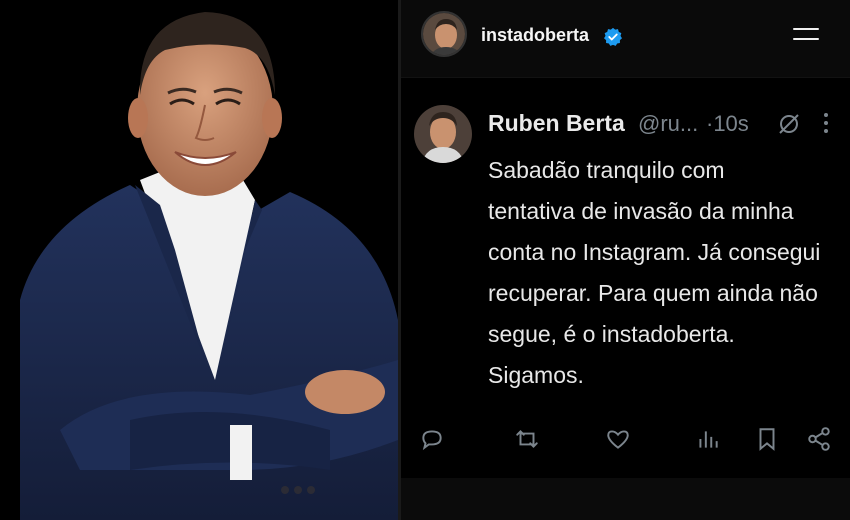  I want to click on section-gap, so click(625, 83).